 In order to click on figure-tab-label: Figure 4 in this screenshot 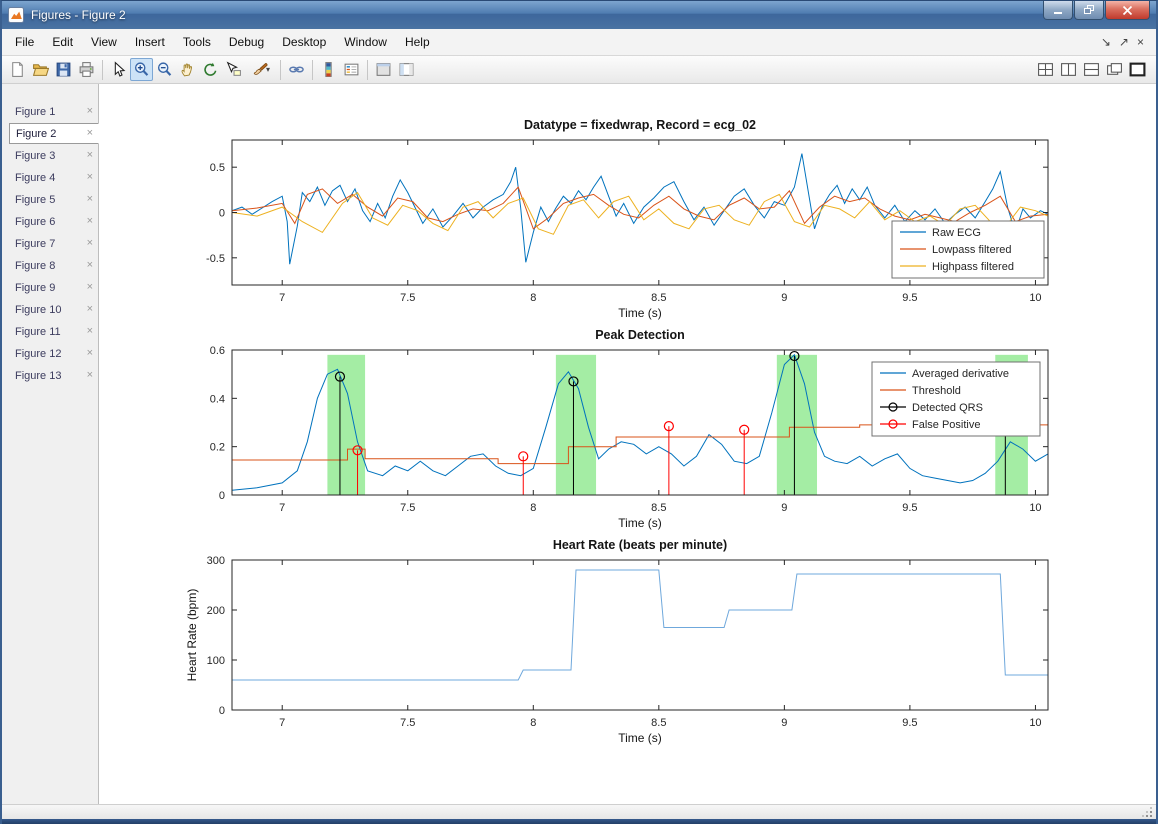, I will do `click(35, 177)`.